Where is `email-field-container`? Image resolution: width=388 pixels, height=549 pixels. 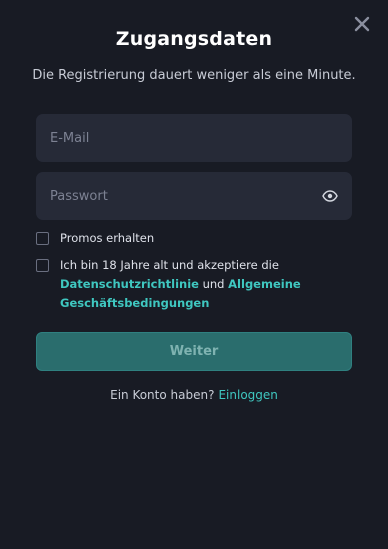 email-field-container is located at coordinates (194, 138).